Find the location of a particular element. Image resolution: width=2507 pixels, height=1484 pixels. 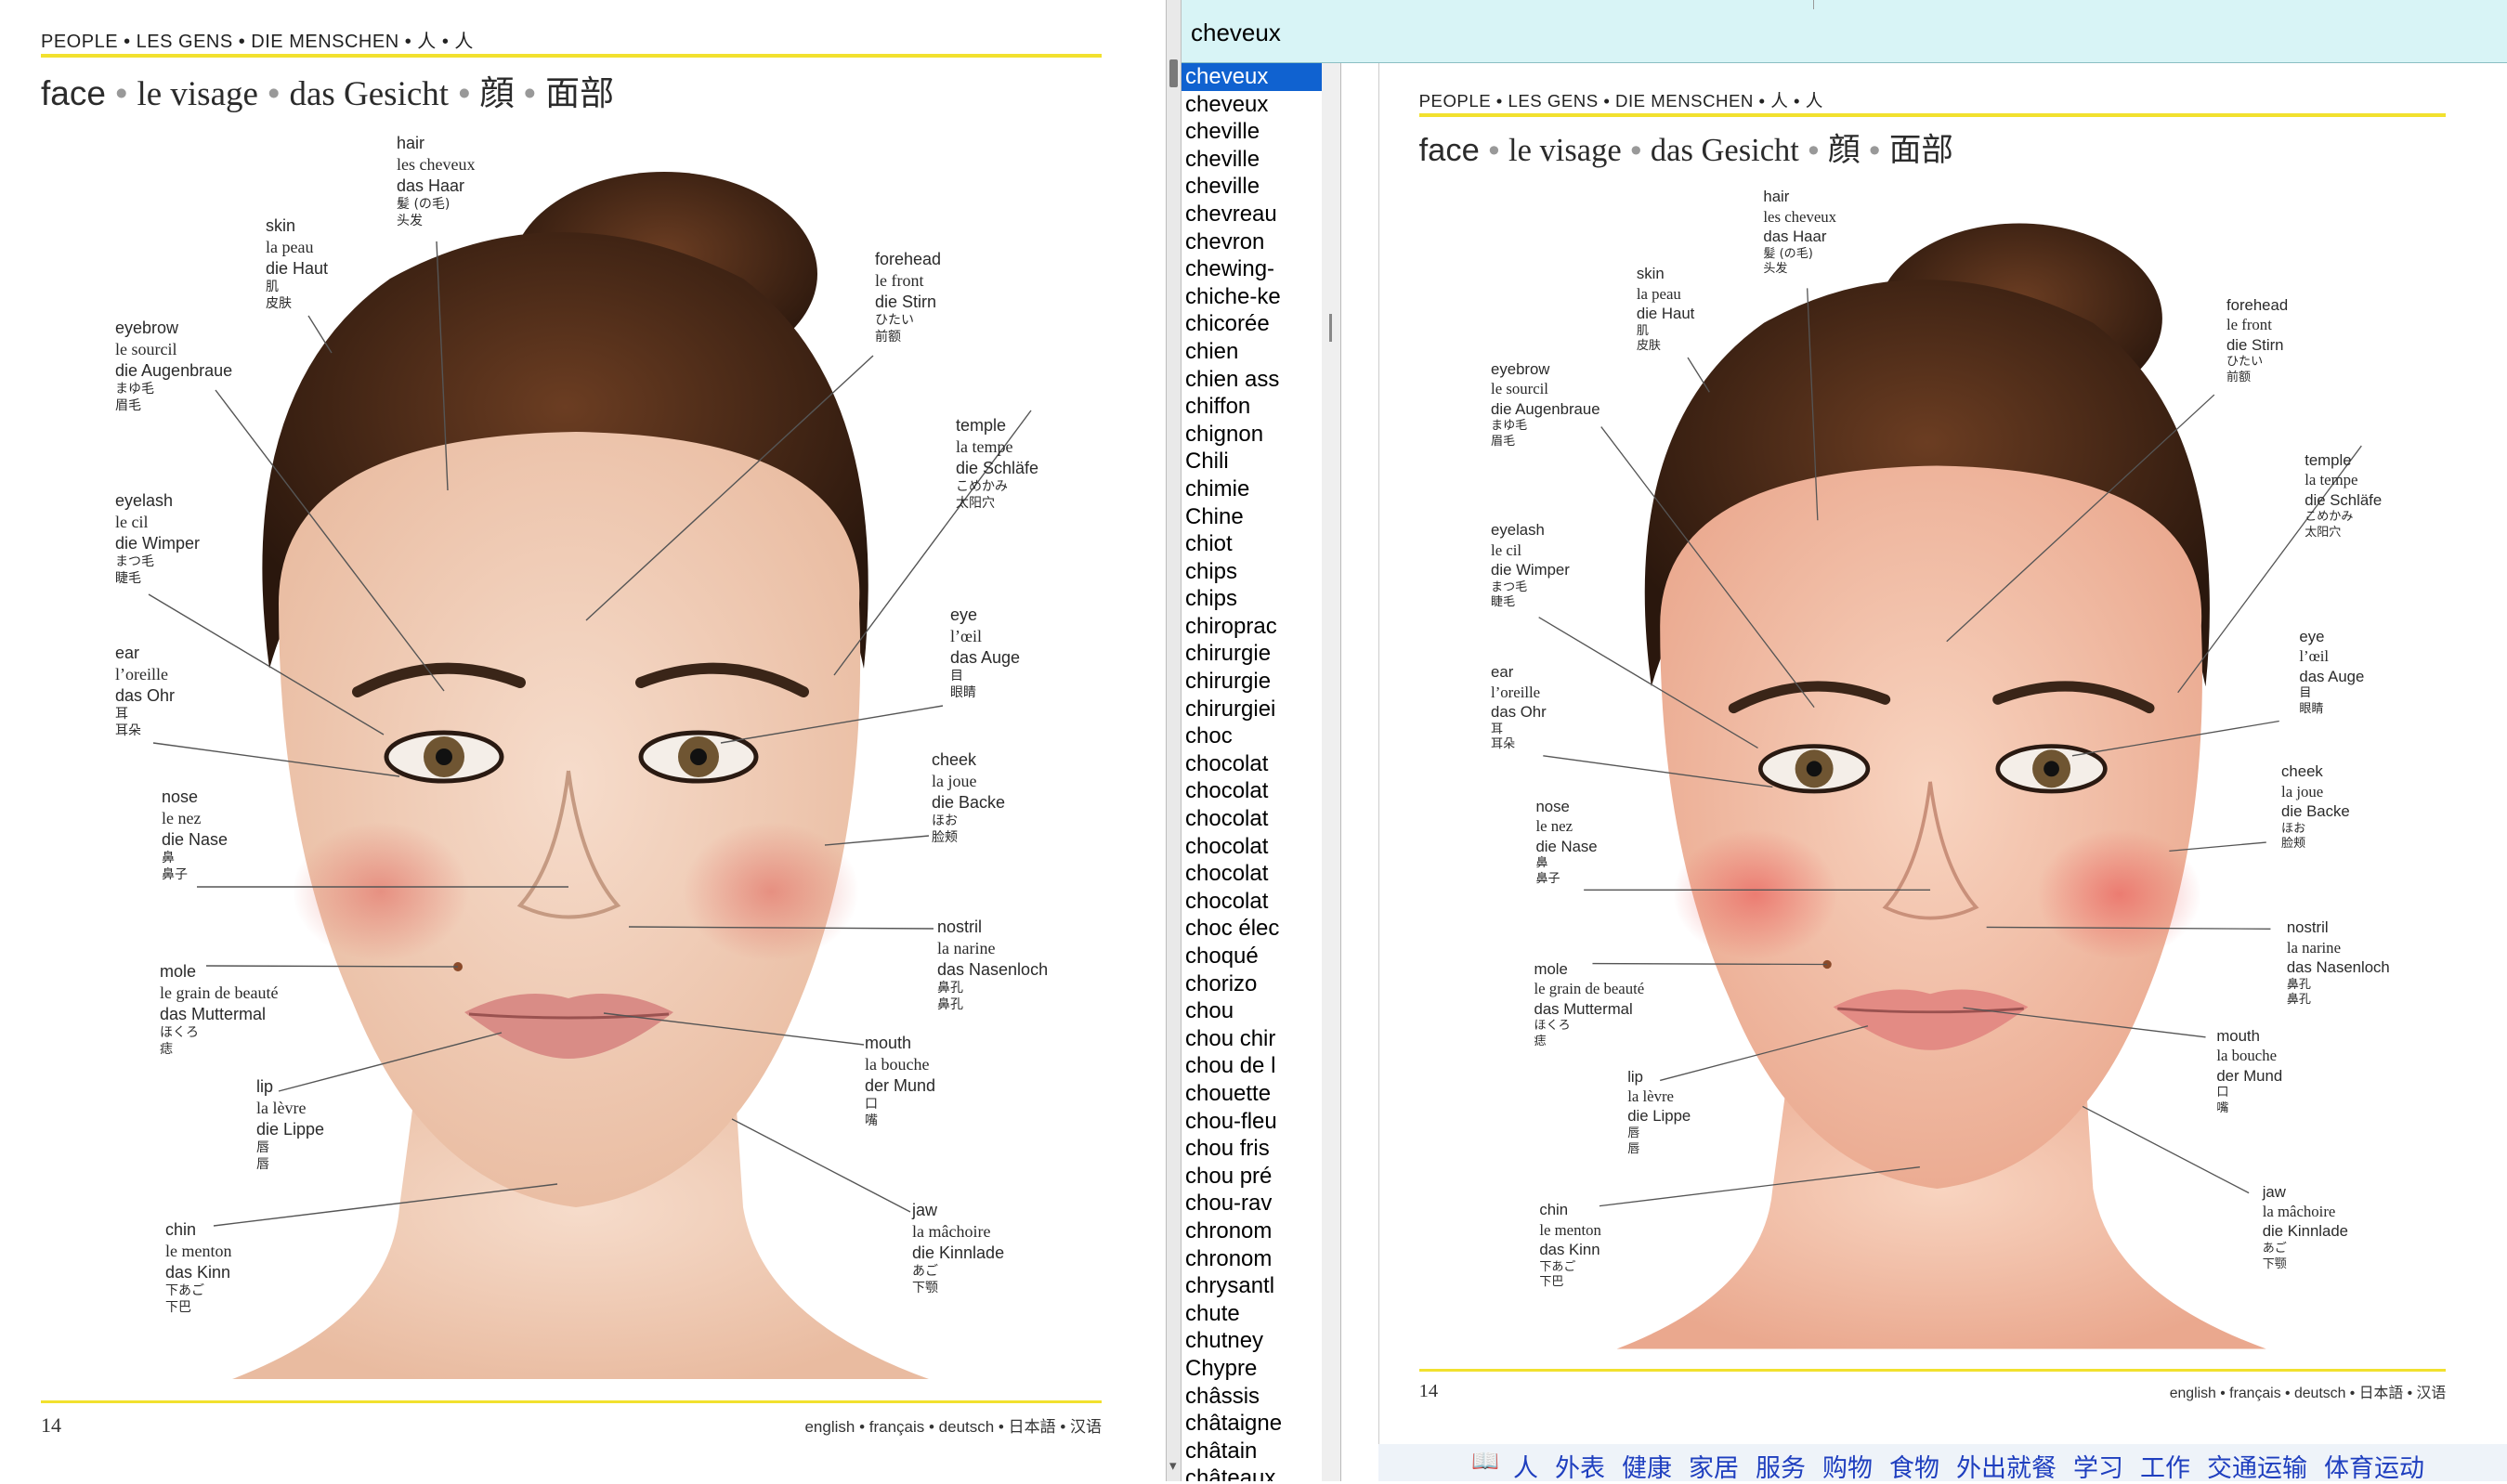

word-list-scrollbar is located at coordinates (1331, 772).